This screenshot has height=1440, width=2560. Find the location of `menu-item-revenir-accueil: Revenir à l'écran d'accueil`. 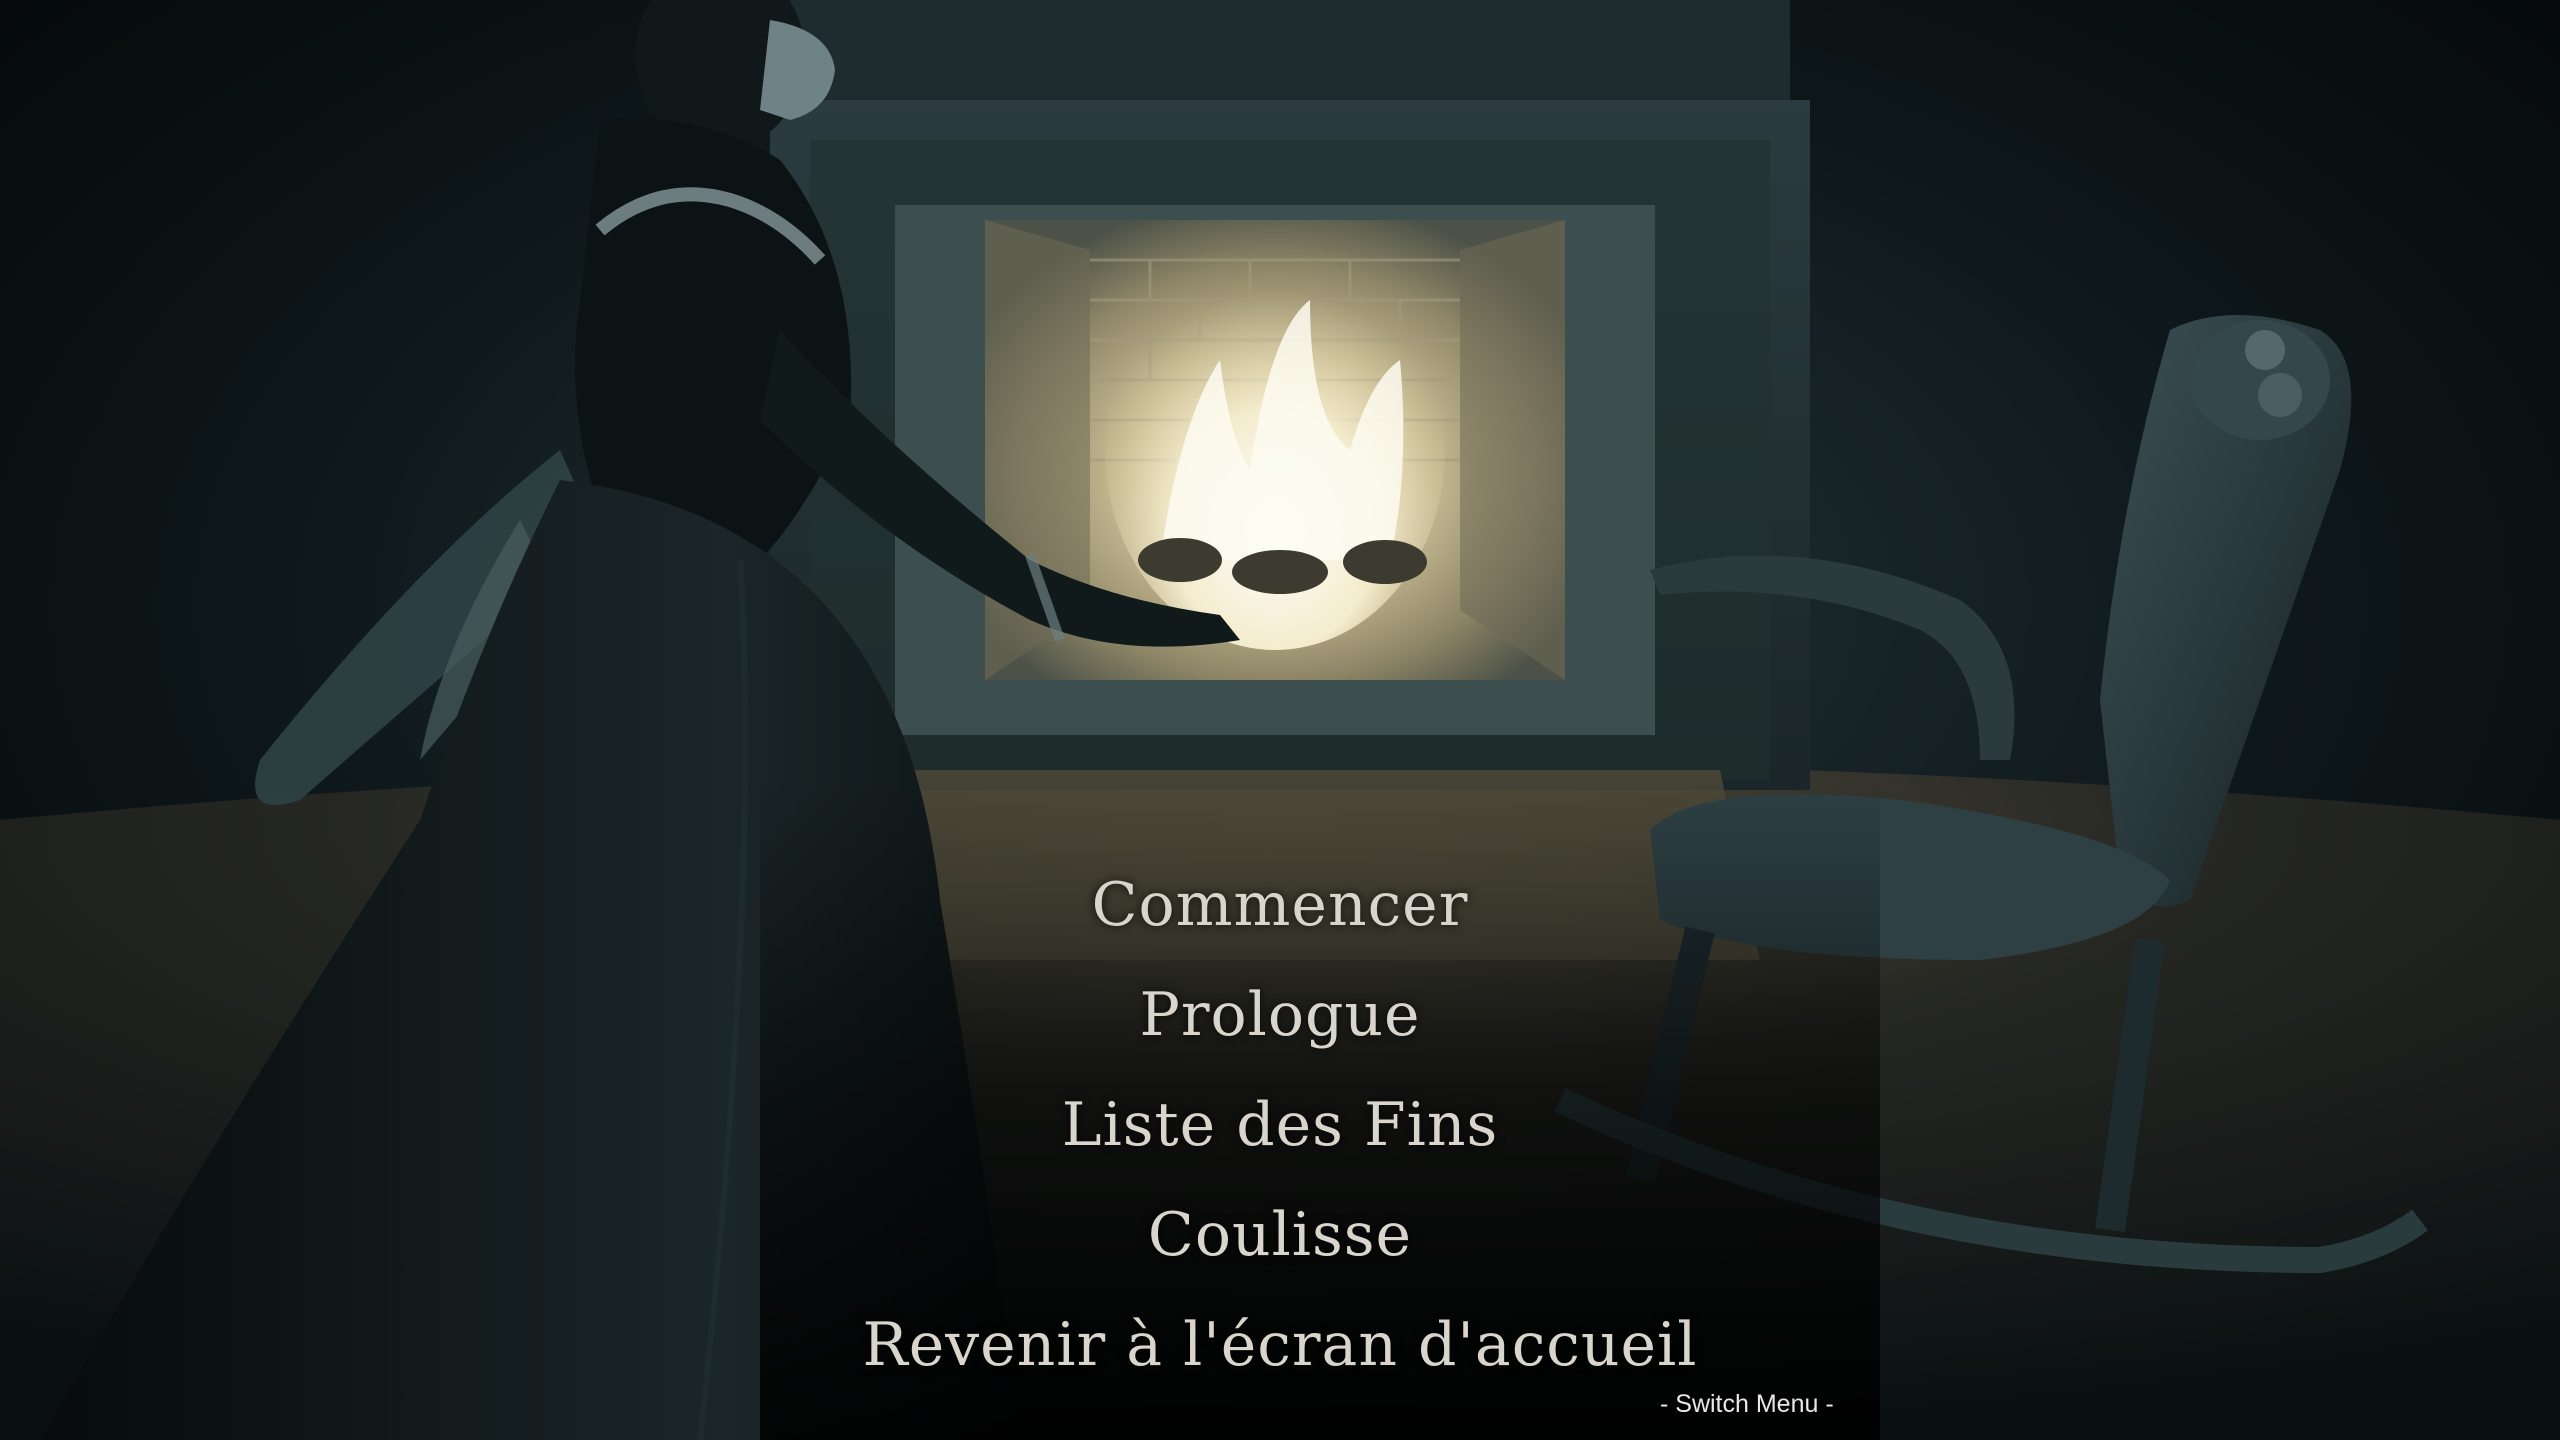

menu-item-revenir-accueil: Revenir à l'écran d'accueil is located at coordinates (1280, 1345).